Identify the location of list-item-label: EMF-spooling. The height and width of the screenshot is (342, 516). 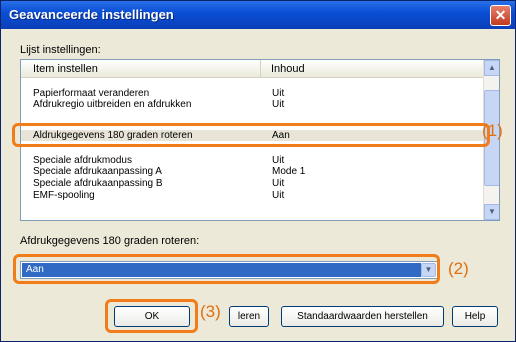
(64, 195).